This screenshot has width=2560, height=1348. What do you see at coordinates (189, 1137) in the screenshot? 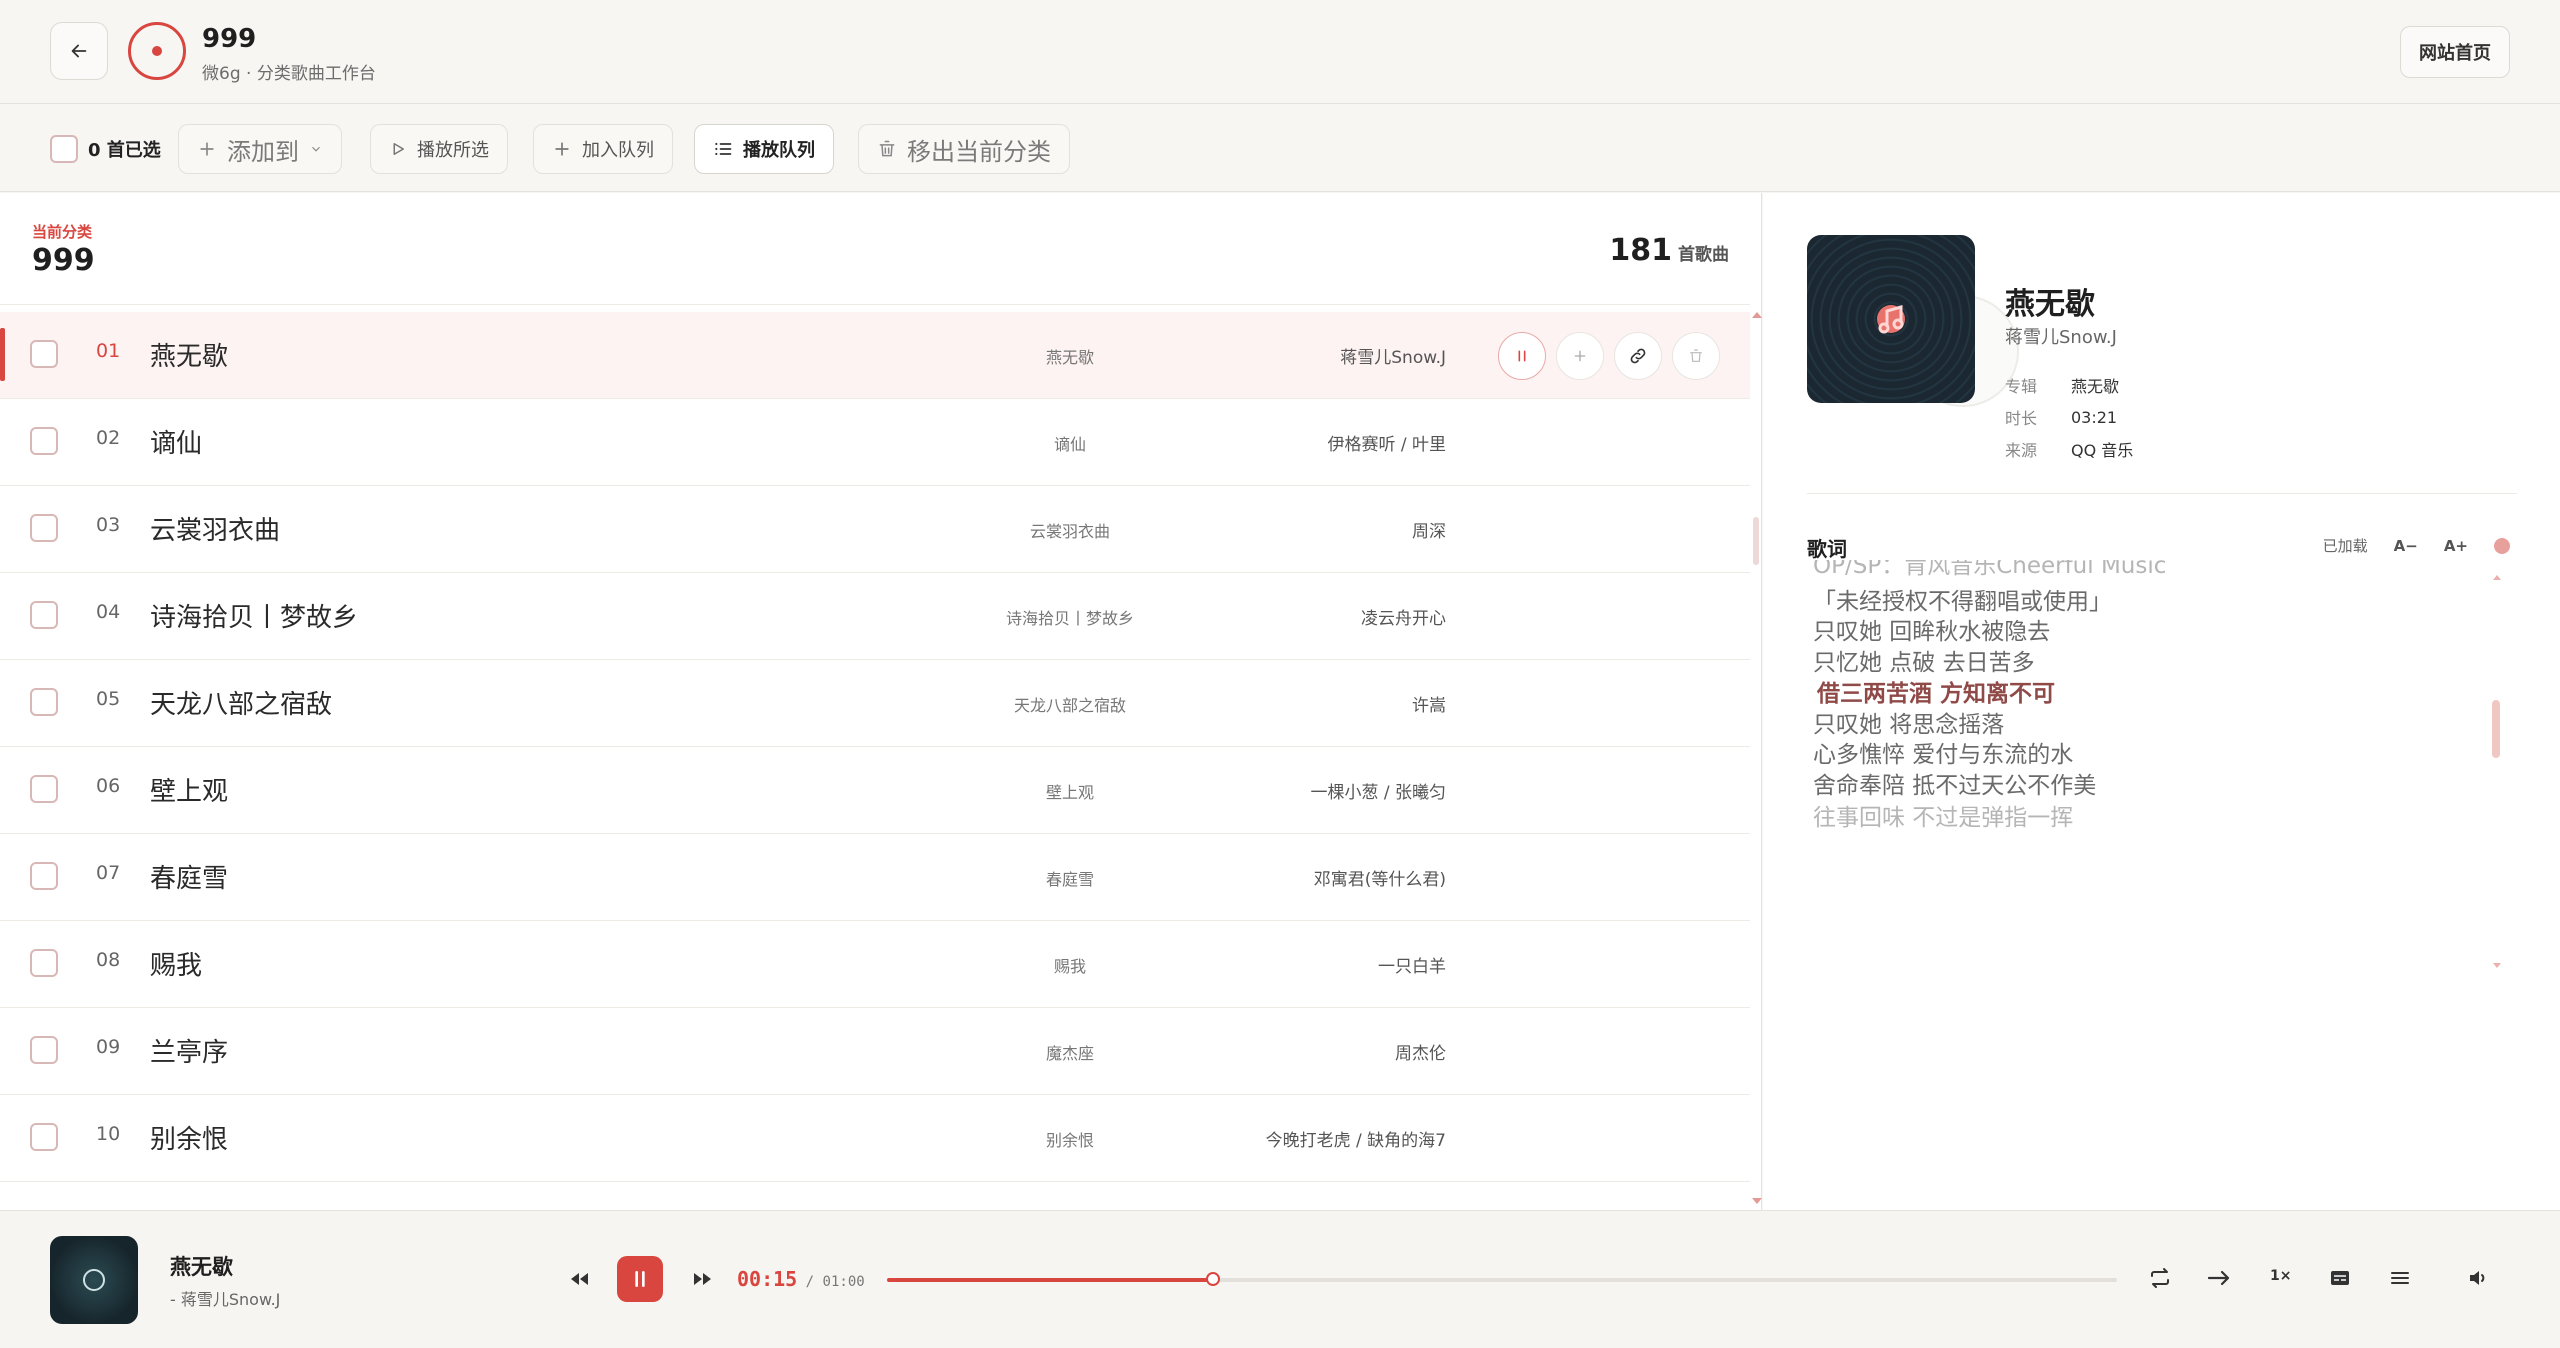
I see `song-title: 别余恨` at bounding box center [189, 1137].